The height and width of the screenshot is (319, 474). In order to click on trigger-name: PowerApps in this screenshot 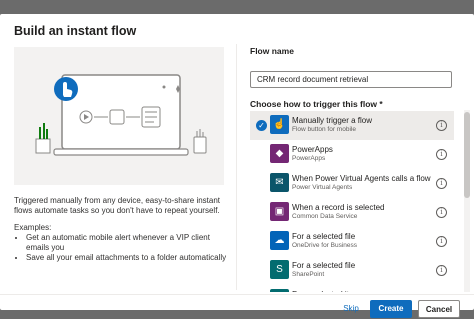, I will do `click(312, 149)`.